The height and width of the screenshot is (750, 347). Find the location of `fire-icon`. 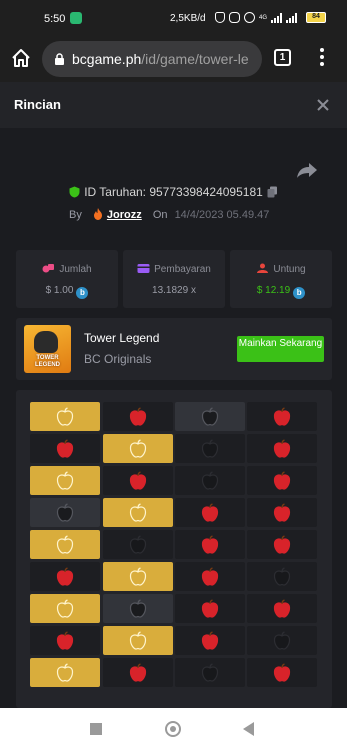

fire-icon is located at coordinates (97, 214).